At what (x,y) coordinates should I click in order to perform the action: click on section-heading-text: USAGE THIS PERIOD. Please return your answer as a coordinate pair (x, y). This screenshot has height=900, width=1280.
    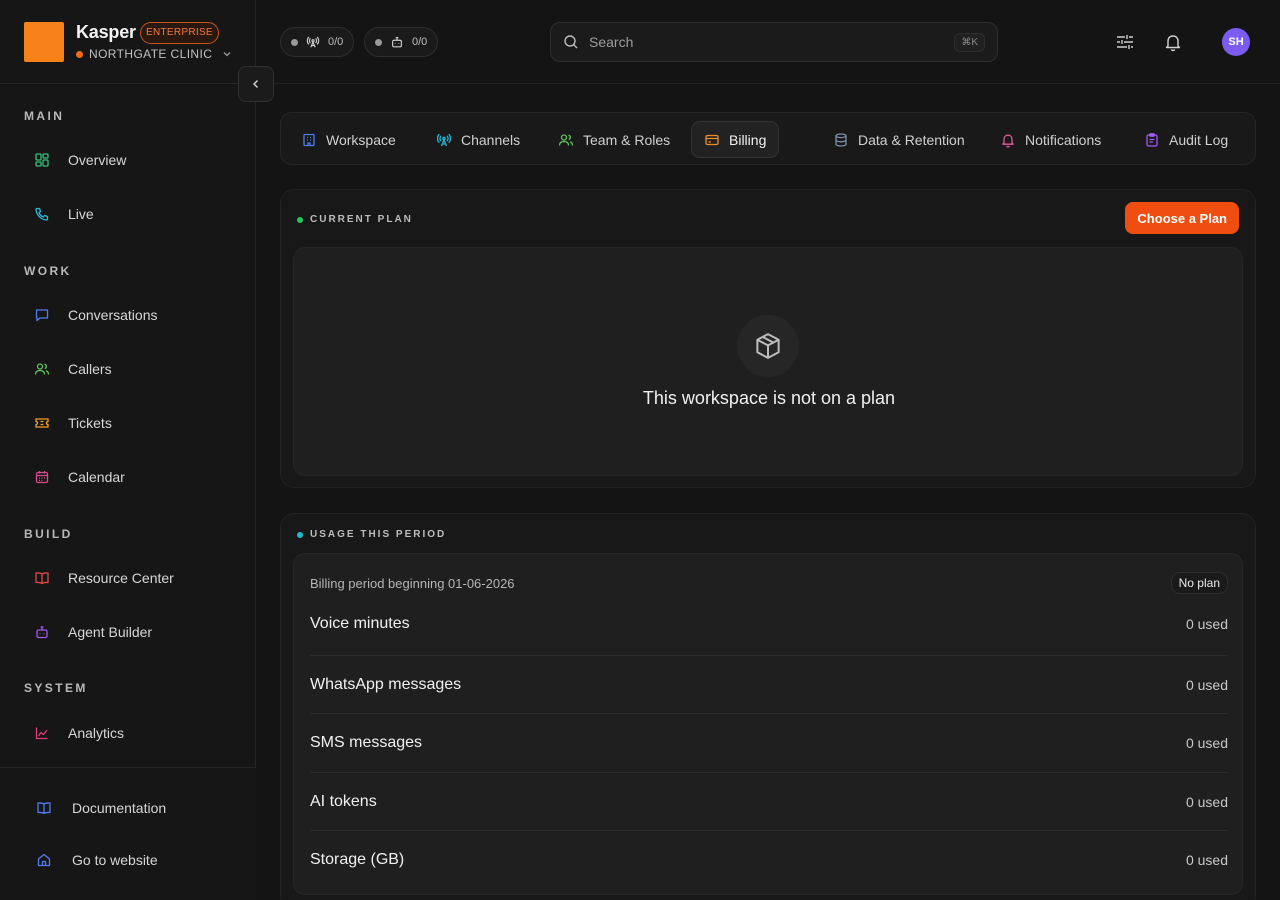
    Looking at the image, I should click on (378, 534).